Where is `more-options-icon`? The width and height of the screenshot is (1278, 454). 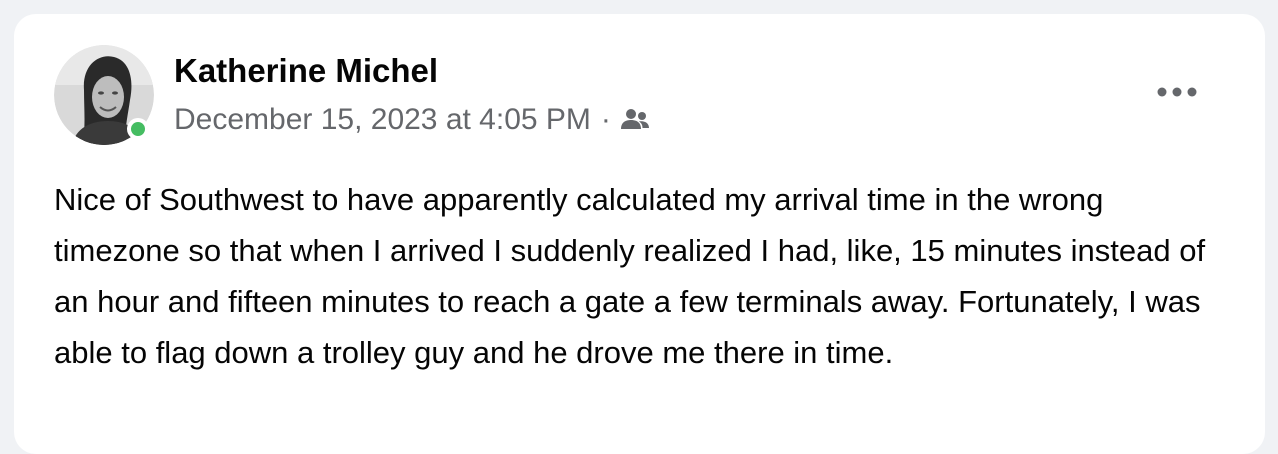
more-options-icon is located at coordinates (1177, 92).